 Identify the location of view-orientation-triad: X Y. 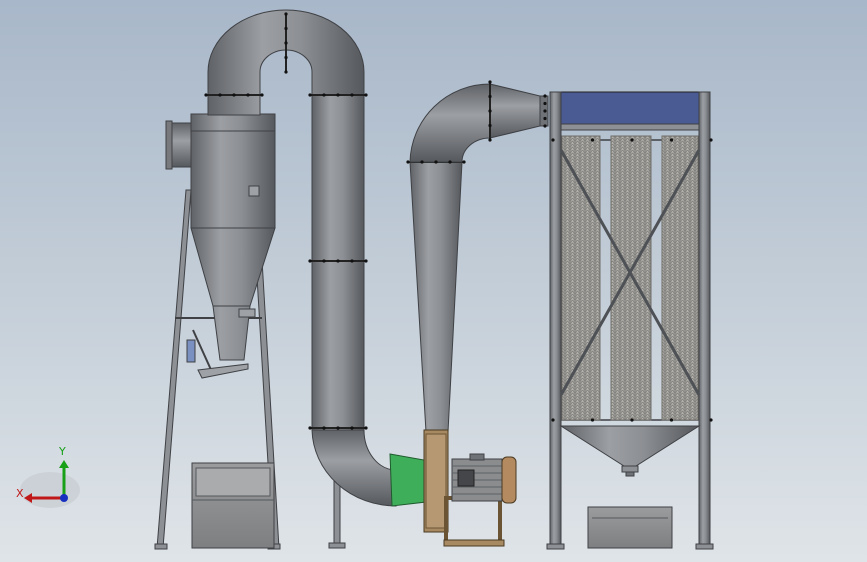
(48, 476).